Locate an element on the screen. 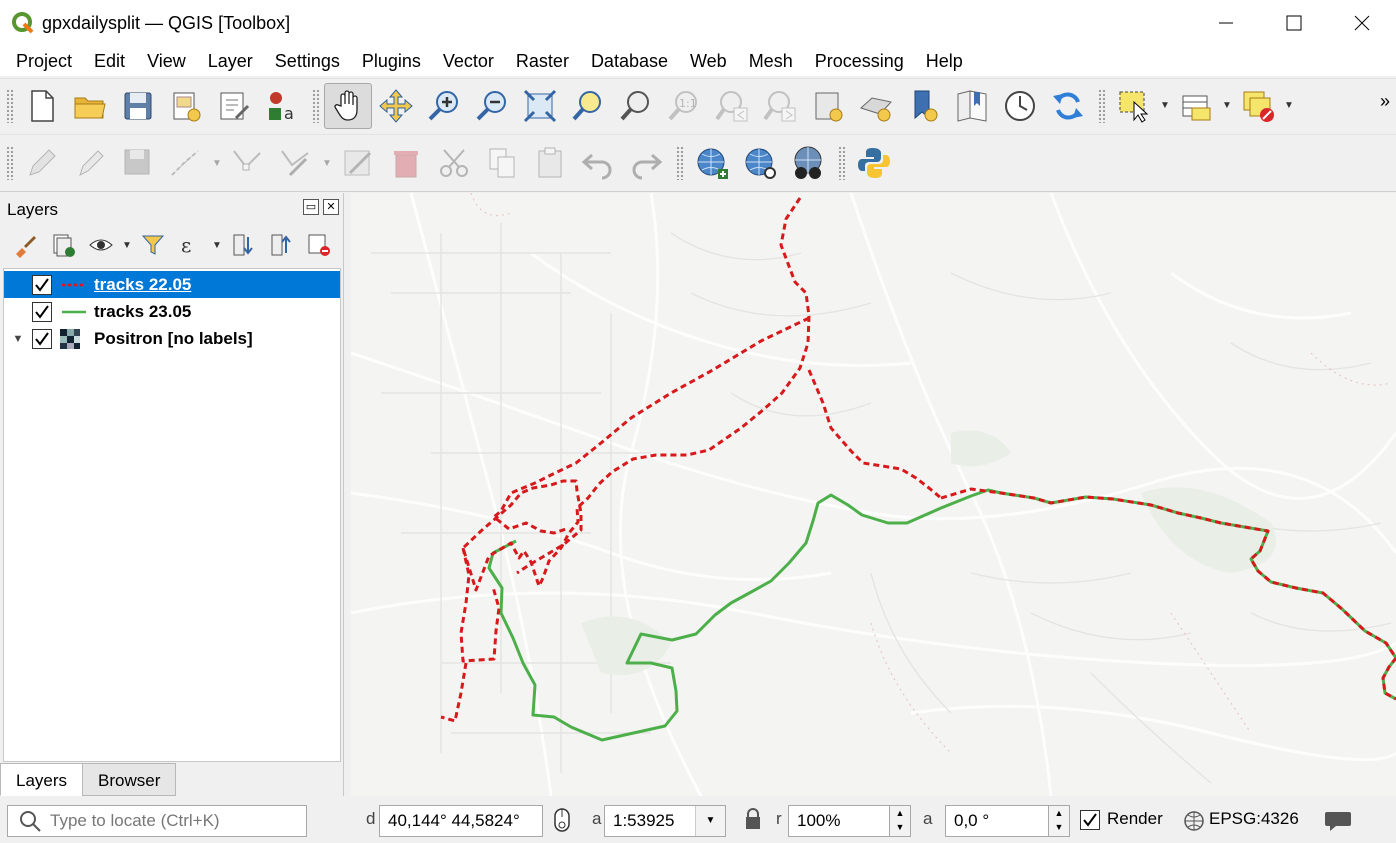 The width and height of the screenshot is (1396, 843). open-layer-styling-button is located at coordinates (25, 245).